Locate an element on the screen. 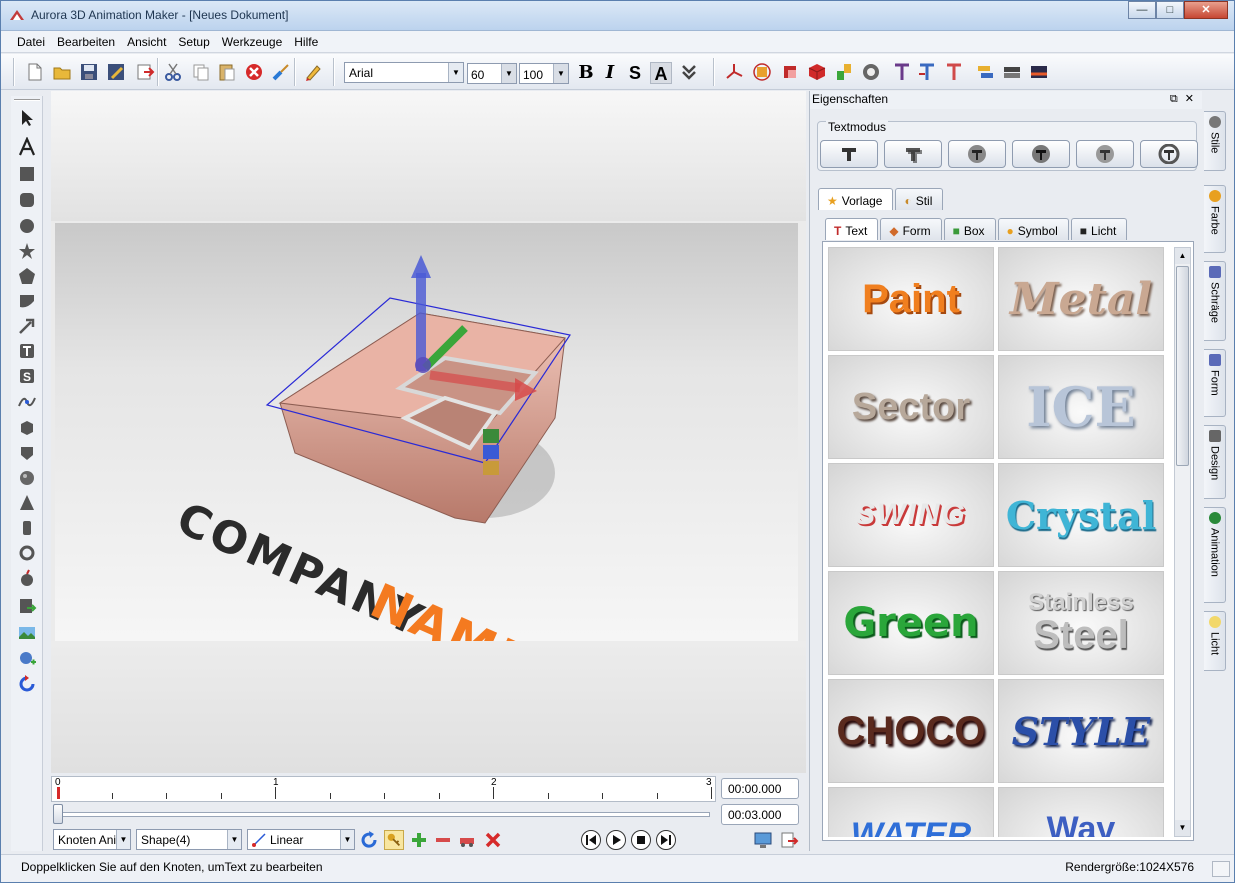 The height and width of the screenshot is (883, 1235). add-keyframe-icon is located at coordinates (419, 840).